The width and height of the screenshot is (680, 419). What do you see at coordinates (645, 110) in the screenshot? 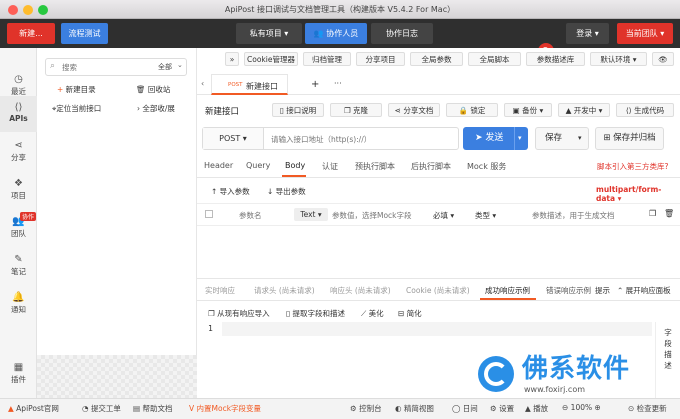
I see `gen-code-button: ⟨⟩ 生成代码` at bounding box center [645, 110].